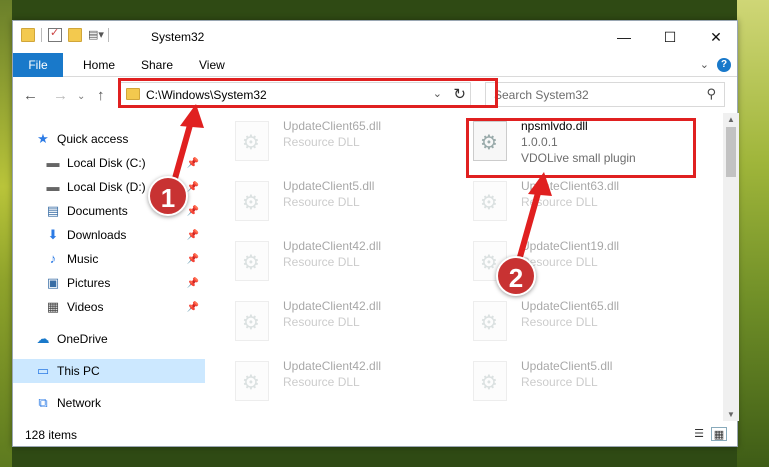 The image size is (769, 467). Describe the element at coordinates (96, 35) in the screenshot. I see `customize-toolbar-icon: ▤▾` at that location.